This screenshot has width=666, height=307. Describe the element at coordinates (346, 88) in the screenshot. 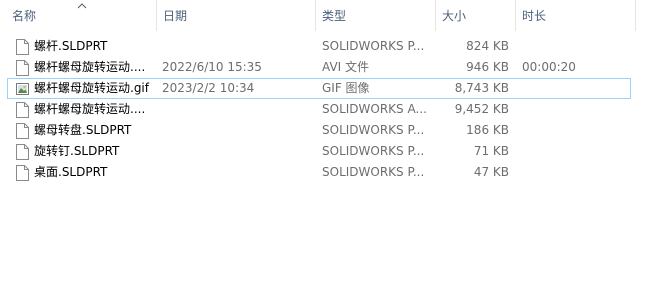

I see `file-type: GIF 图像` at that location.